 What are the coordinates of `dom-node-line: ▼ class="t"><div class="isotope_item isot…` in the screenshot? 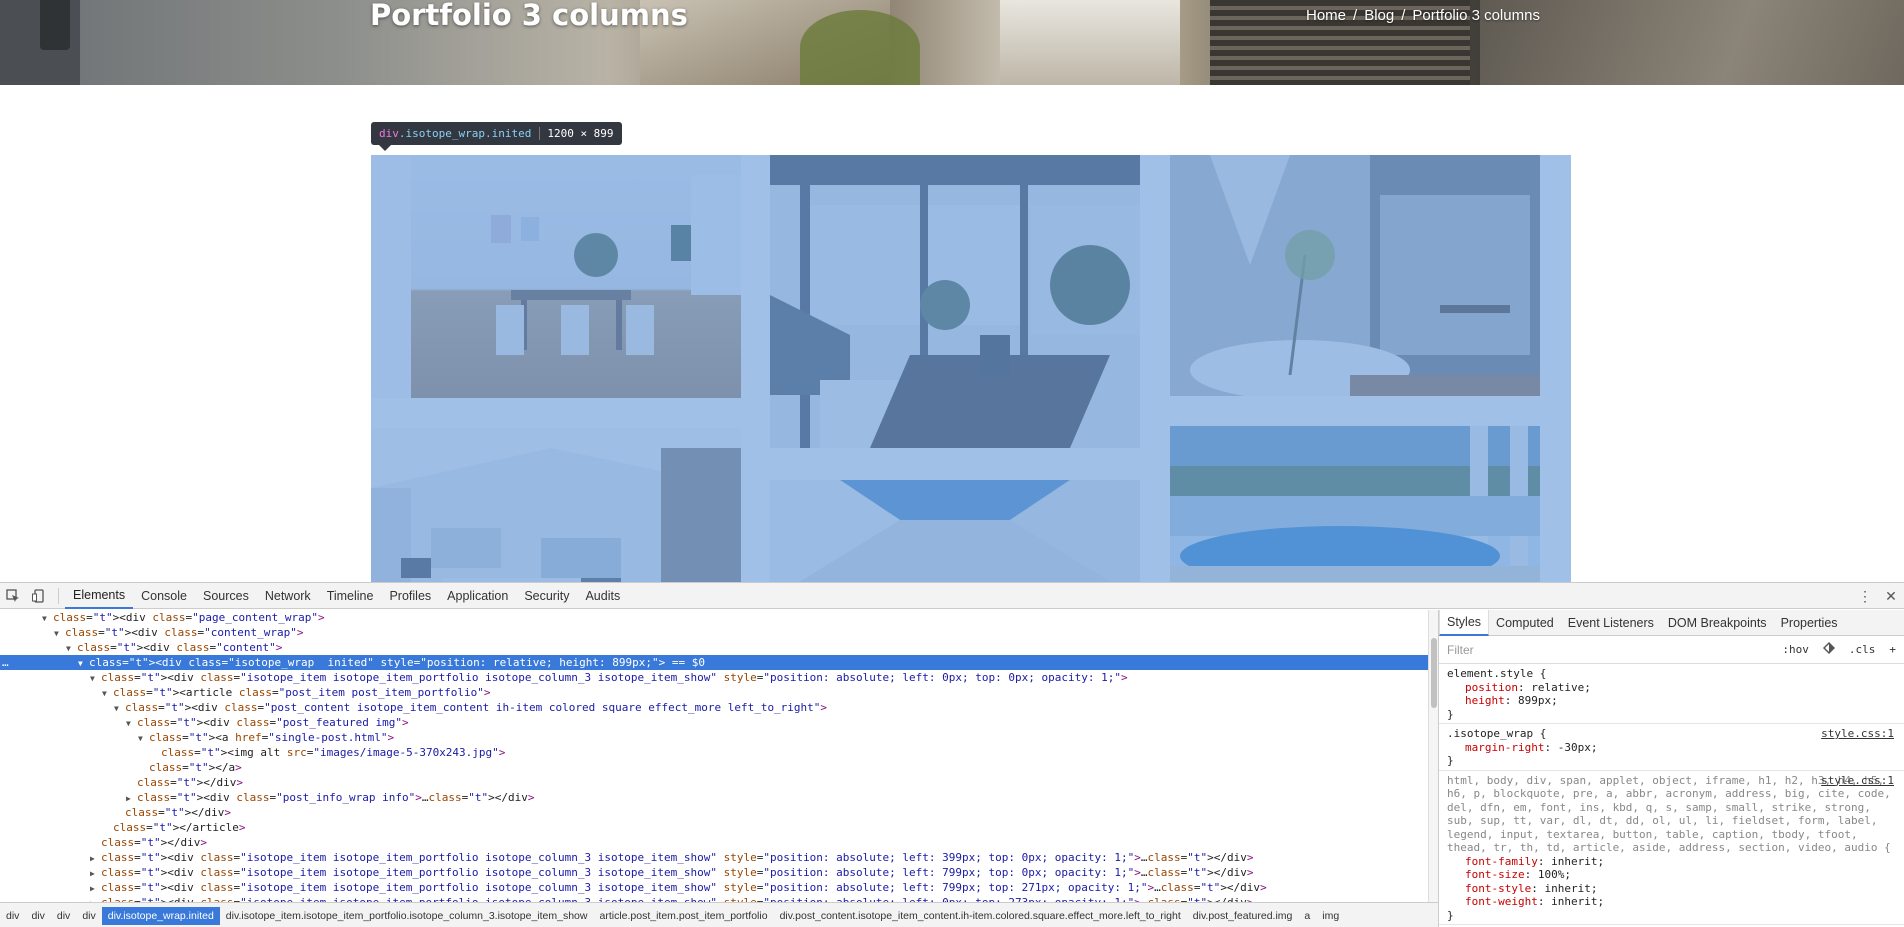 It's located at (714, 677).